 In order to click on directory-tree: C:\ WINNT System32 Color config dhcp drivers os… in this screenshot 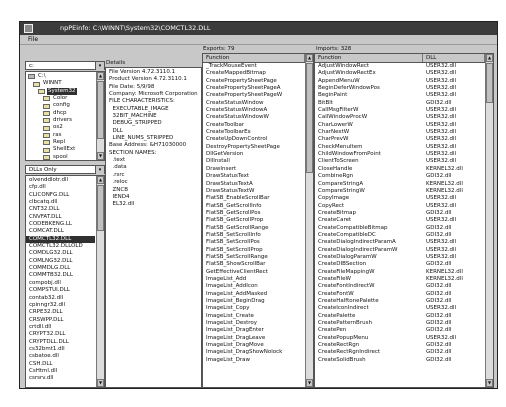, I will do `click(65, 116)`.